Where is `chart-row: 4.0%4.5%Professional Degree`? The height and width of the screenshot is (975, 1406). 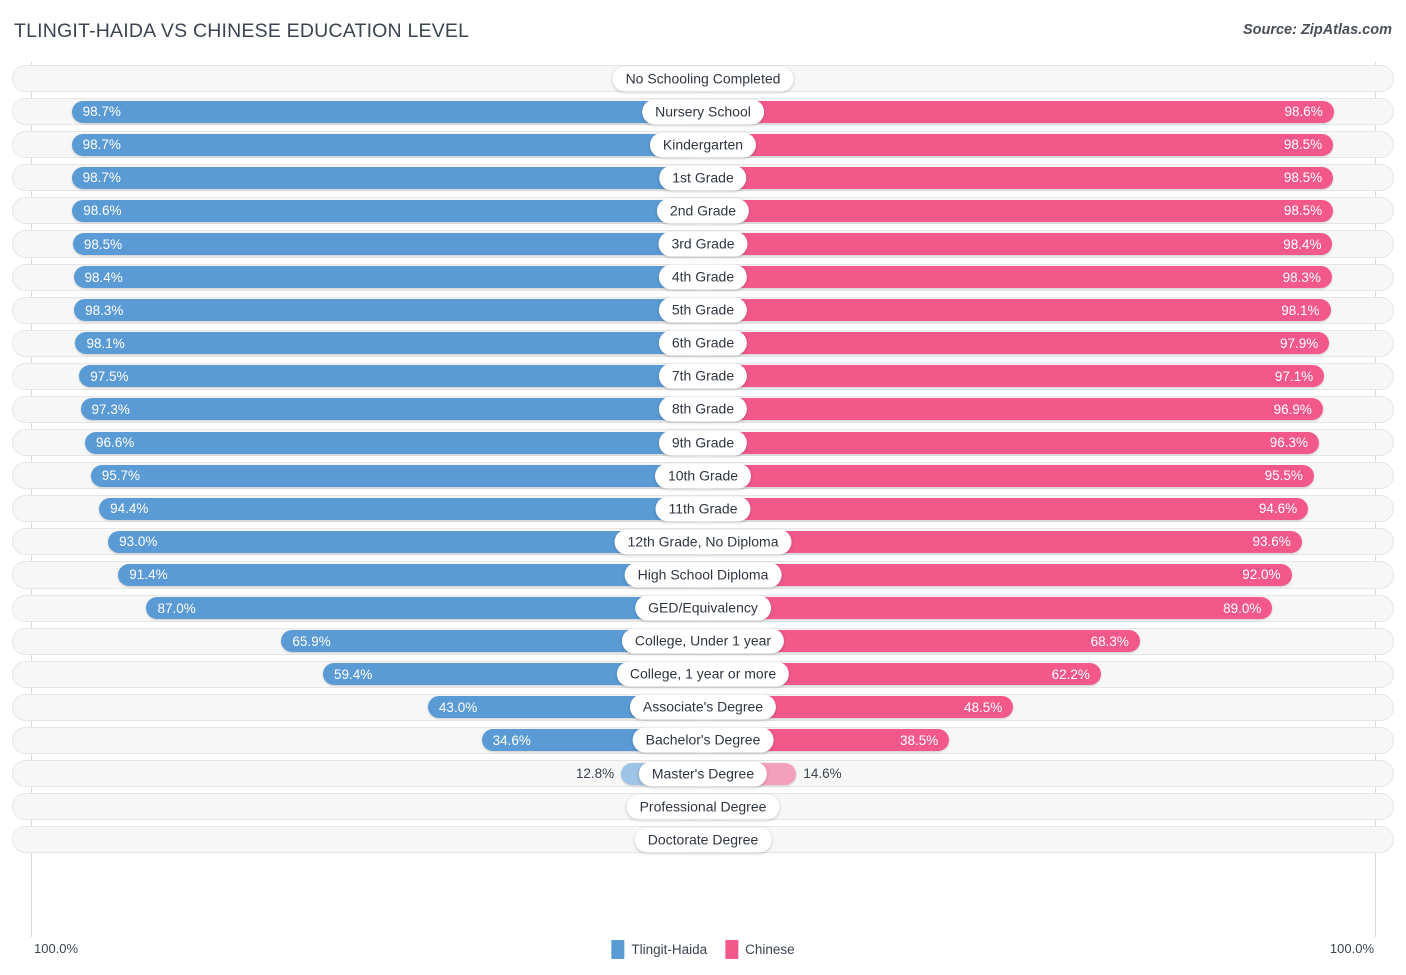
chart-row: 4.0%4.5%Professional Degree is located at coordinates (703, 806).